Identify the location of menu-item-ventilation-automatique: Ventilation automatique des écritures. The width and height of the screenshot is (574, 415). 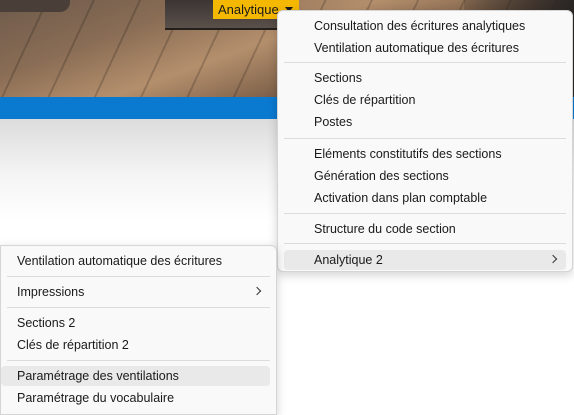
(425, 48).